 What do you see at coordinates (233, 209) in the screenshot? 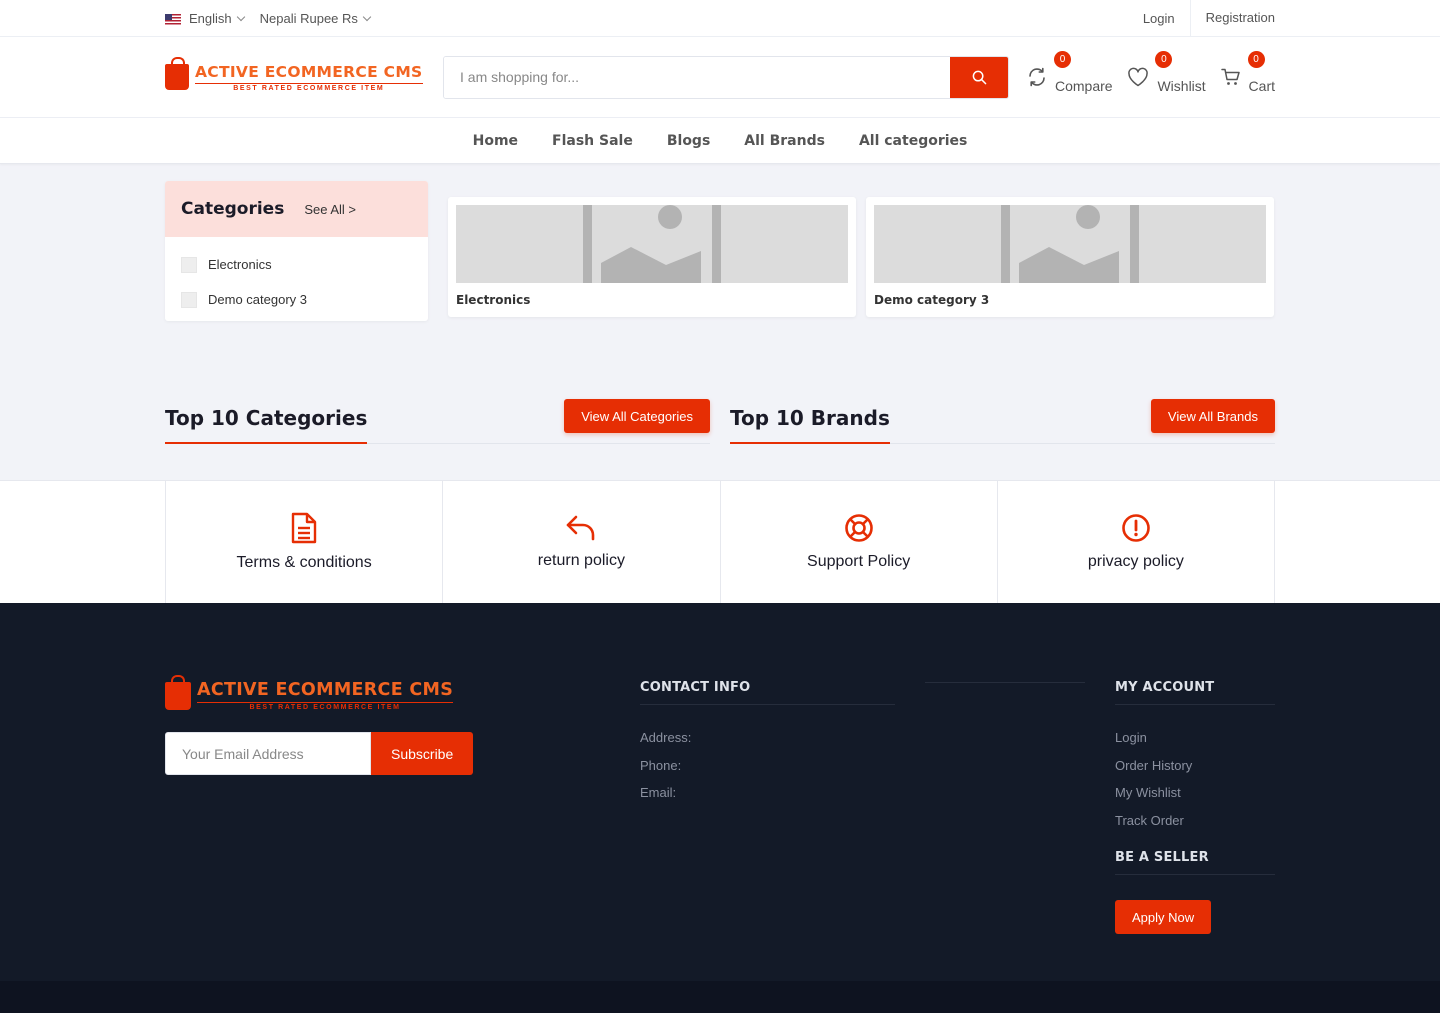
I see `categories-title: Categories` at bounding box center [233, 209].